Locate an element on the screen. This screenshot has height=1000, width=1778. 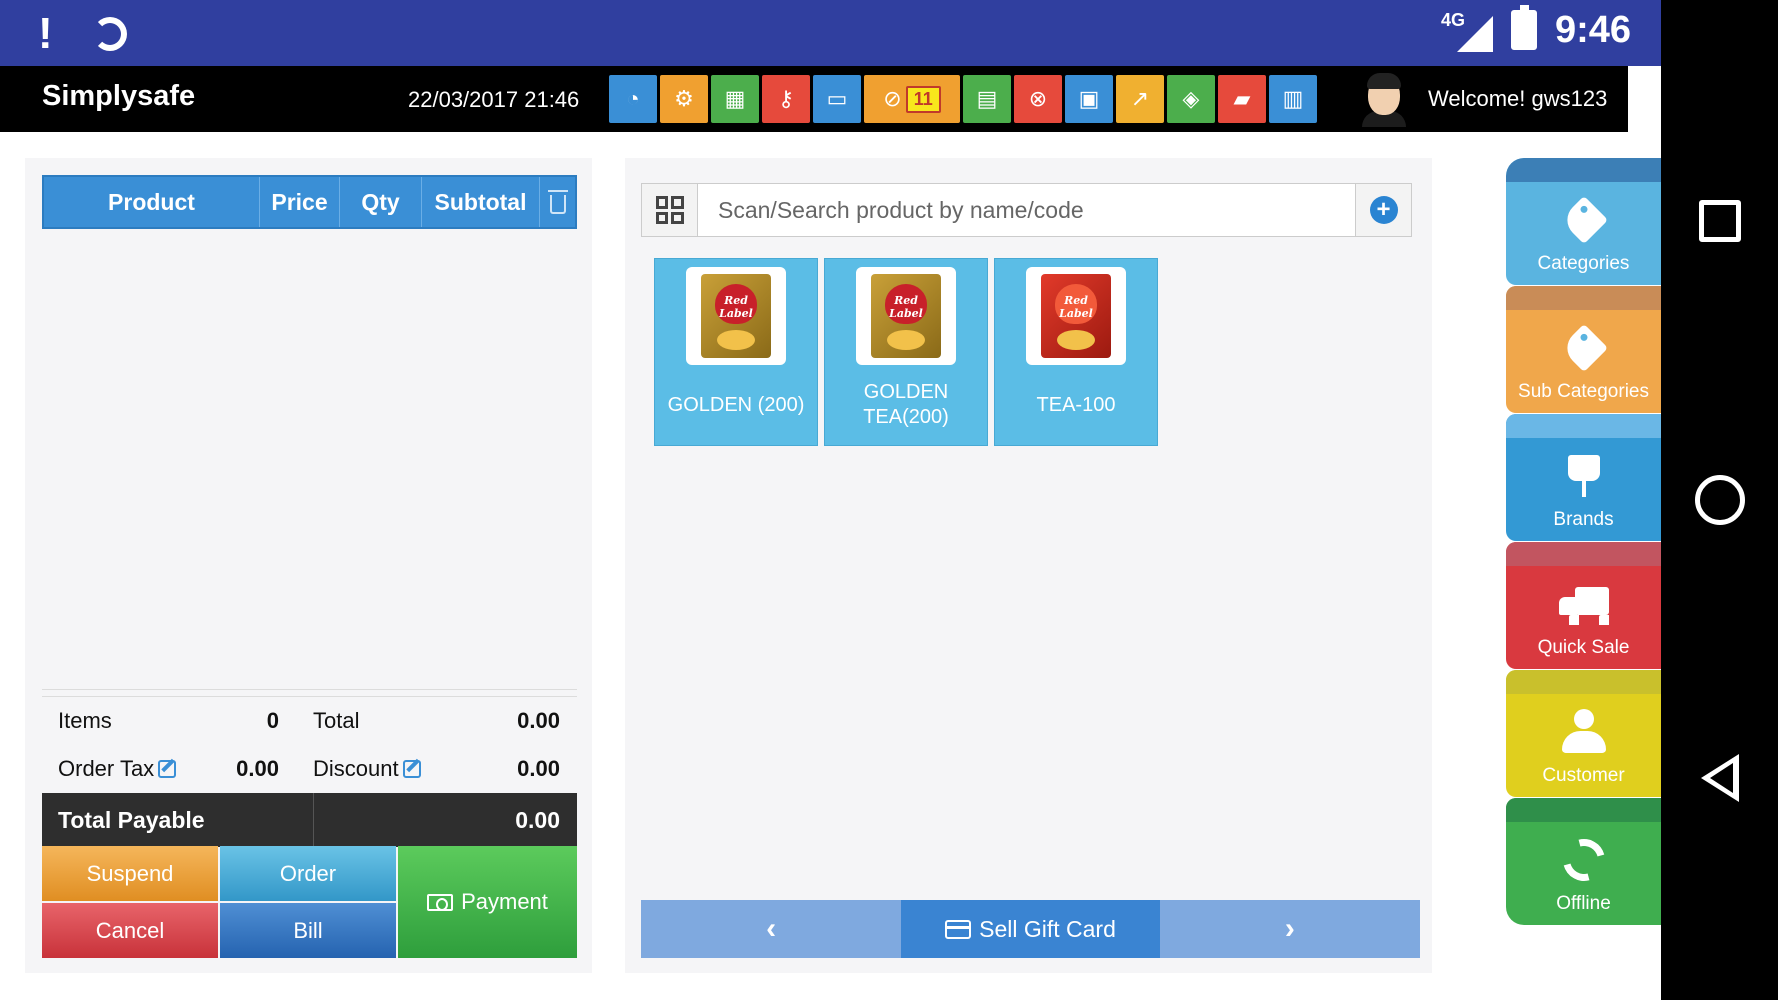
toolbar-button-close-circle: ⊗ is located at coordinates (1038, 99).